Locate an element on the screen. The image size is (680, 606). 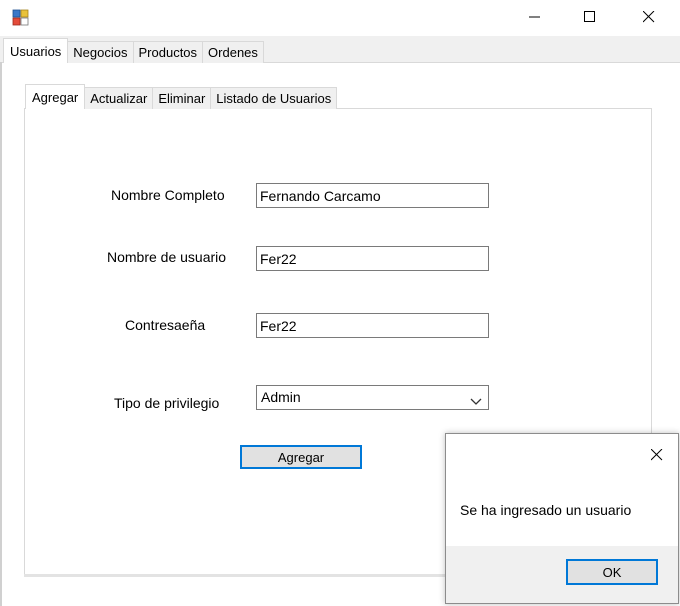
maximize-button is located at coordinates (590, 18).